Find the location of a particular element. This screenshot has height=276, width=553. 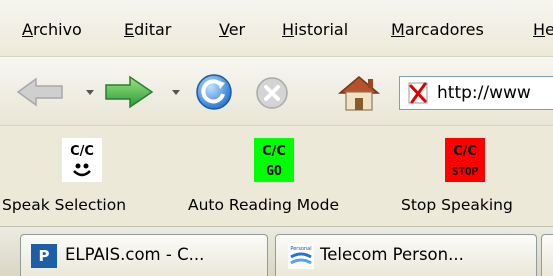

tab-partial is located at coordinates (547, 255).